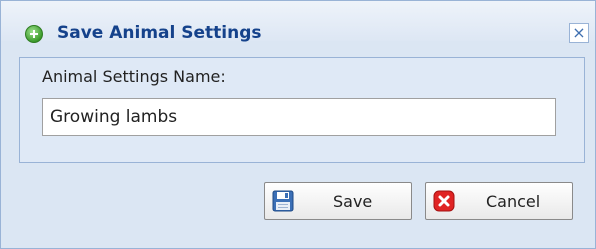 The width and height of the screenshot is (596, 249). What do you see at coordinates (513, 201) in the screenshot?
I see `cancel-button-label: Cancel` at bounding box center [513, 201].